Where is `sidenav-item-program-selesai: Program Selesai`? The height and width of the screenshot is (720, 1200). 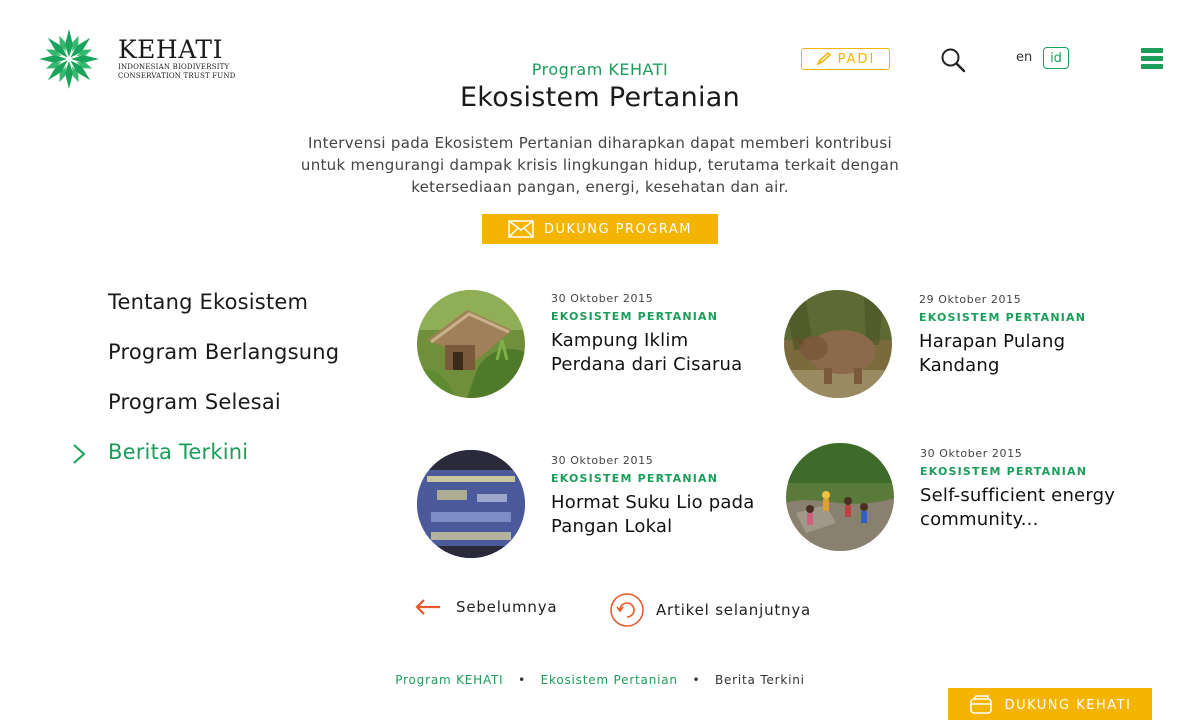
sidenav-item-program-selesai: Program Selesai is located at coordinates (204, 415).